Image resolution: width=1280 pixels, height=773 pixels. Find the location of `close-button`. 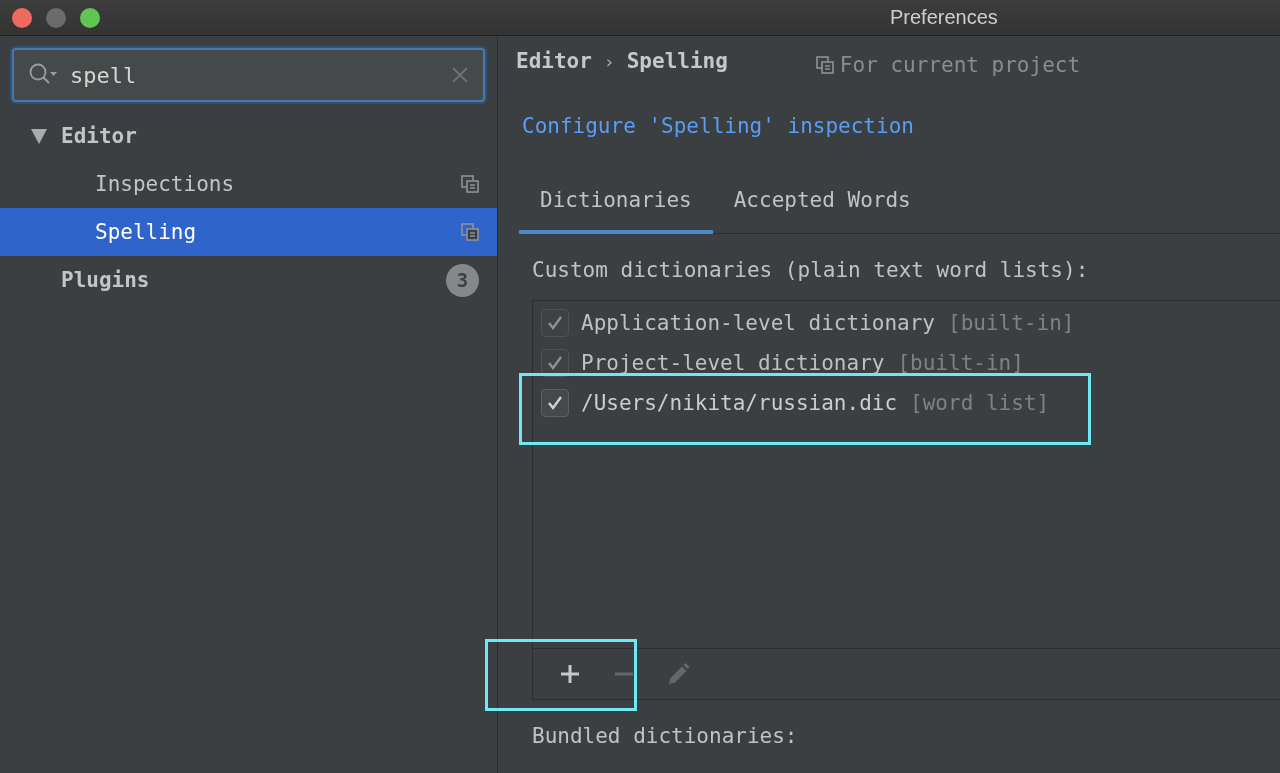

close-button is located at coordinates (22, 17).